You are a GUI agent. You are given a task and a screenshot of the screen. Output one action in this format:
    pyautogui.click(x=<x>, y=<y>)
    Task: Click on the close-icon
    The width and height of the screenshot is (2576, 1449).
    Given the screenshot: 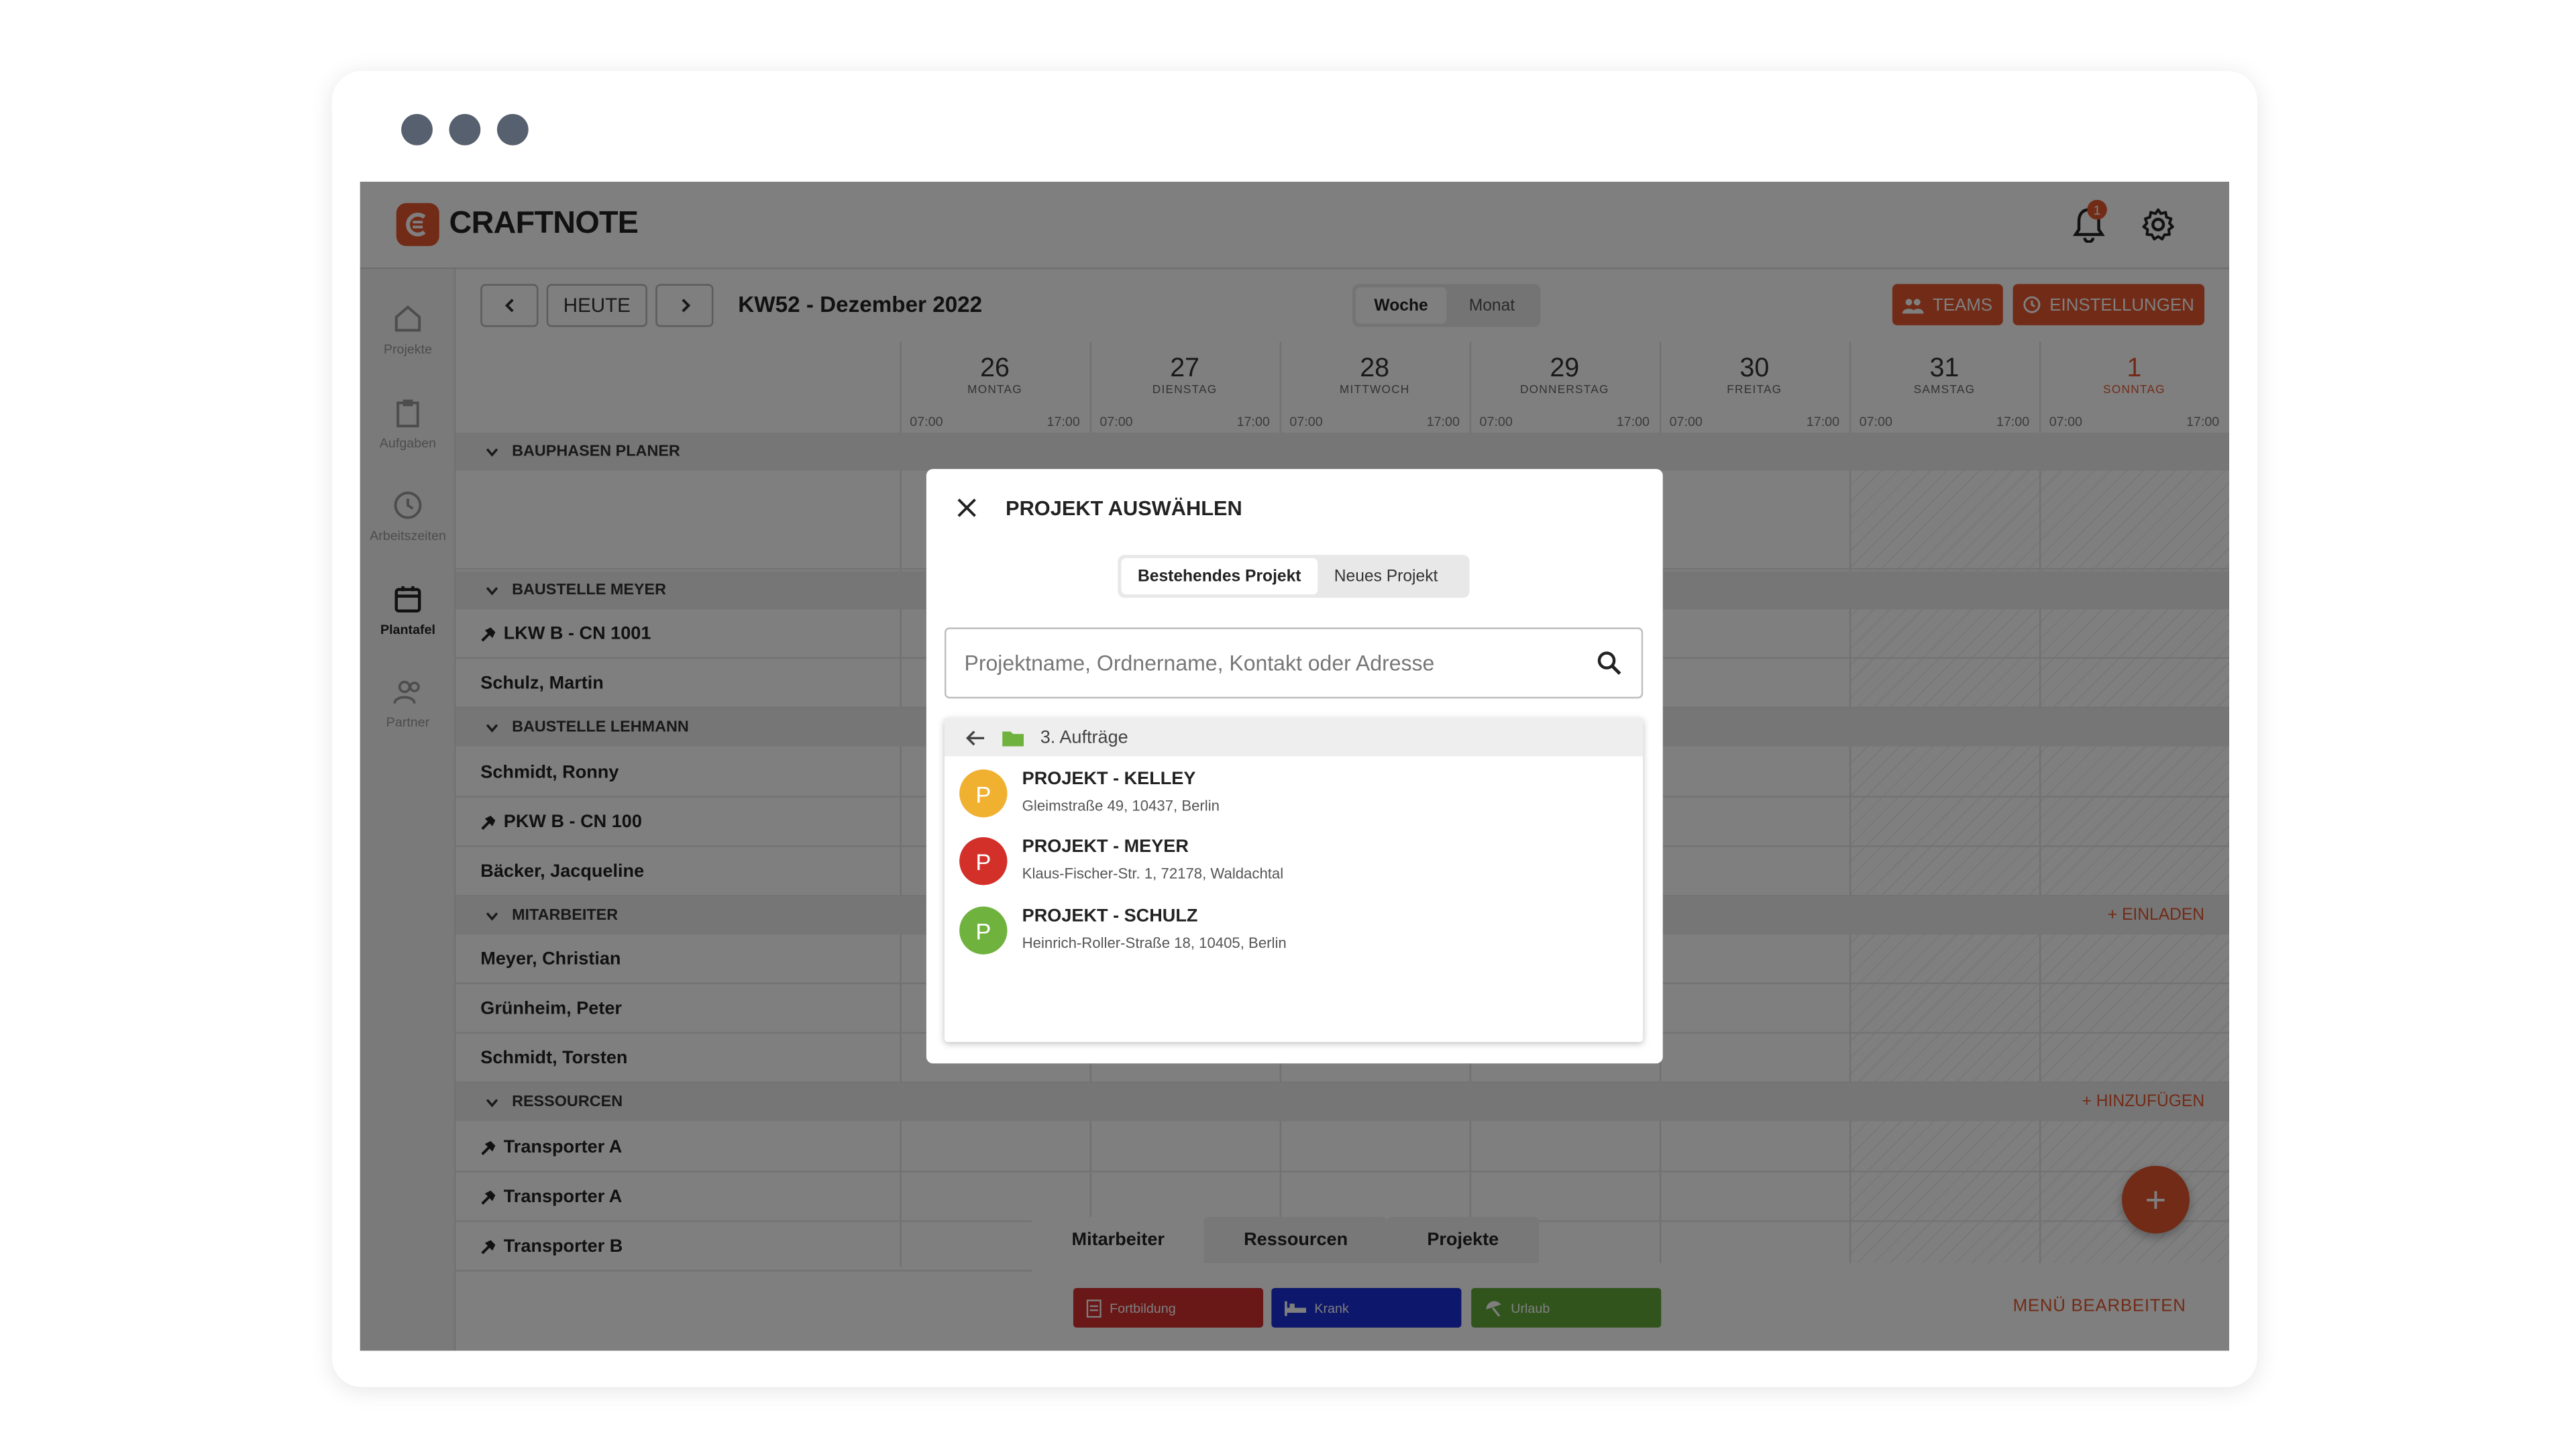 What is the action you would take?
    pyautogui.click(x=966, y=508)
    